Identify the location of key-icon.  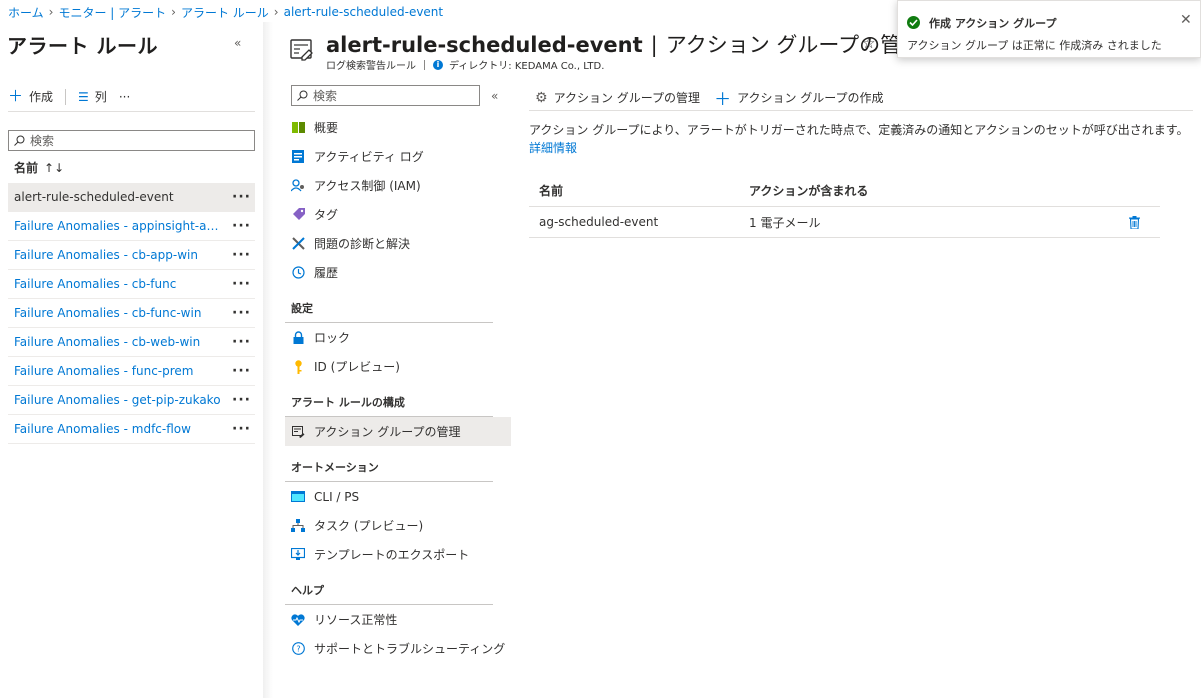
(298, 366).